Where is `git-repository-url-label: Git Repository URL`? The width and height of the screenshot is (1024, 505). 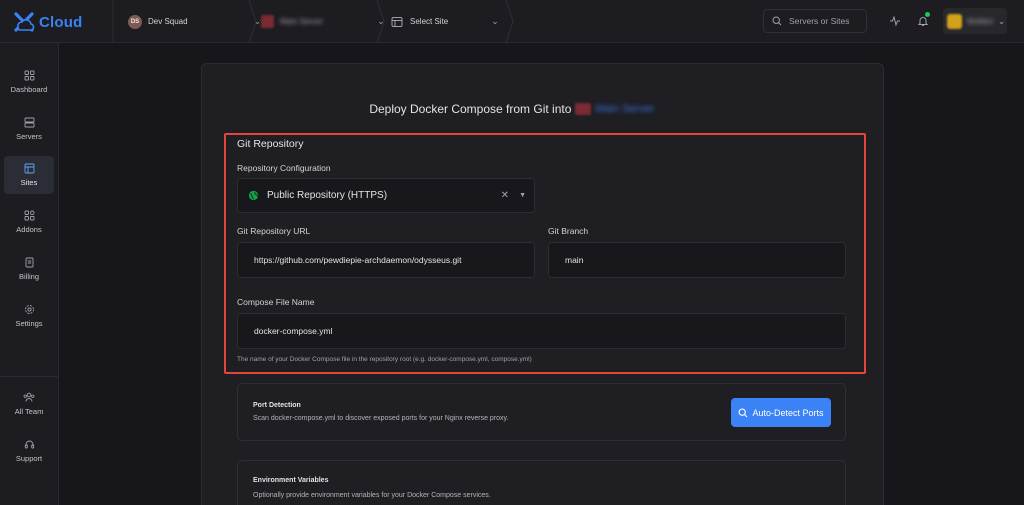 git-repository-url-label: Git Repository URL is located at coordinates (274, 231).